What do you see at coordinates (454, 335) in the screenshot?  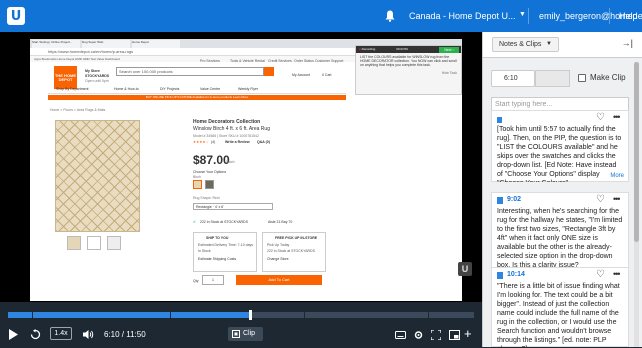 I see `picture-in-picture-icon` at bounding box center [454, 335].